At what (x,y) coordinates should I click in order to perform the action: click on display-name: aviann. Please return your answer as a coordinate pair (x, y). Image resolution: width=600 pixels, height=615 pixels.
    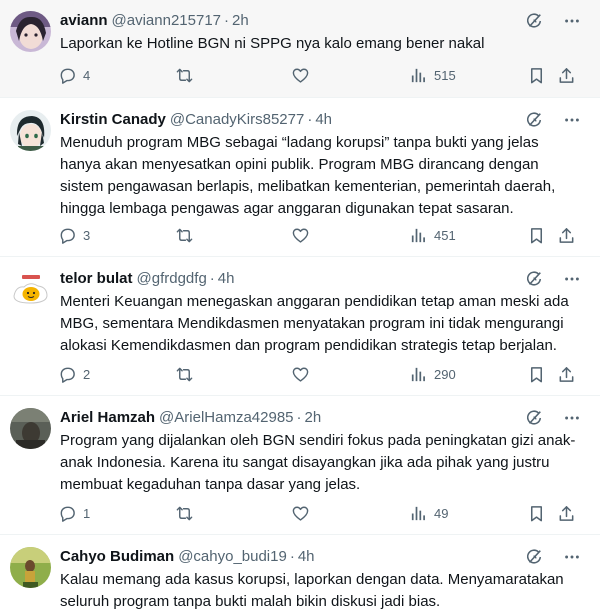
    Looking at the image, I should click on (84, 21).